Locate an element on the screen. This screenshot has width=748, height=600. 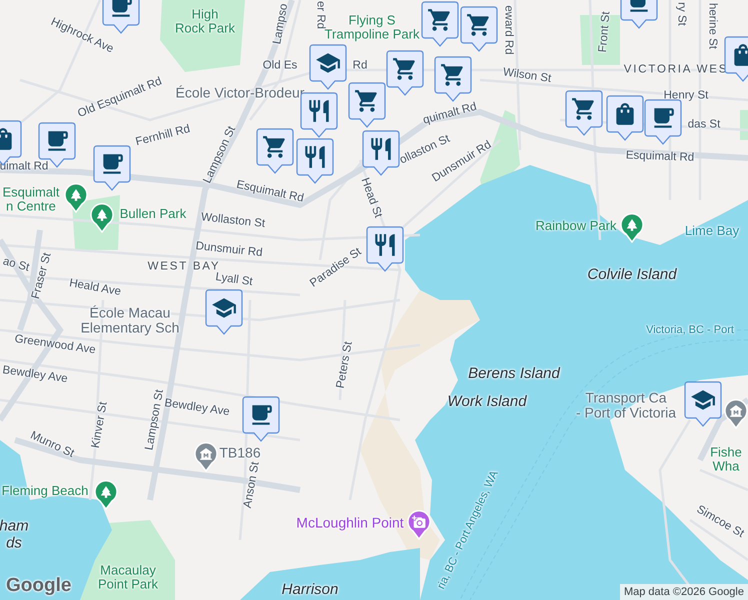
street-label: das St is located at coordinates (704, 125).